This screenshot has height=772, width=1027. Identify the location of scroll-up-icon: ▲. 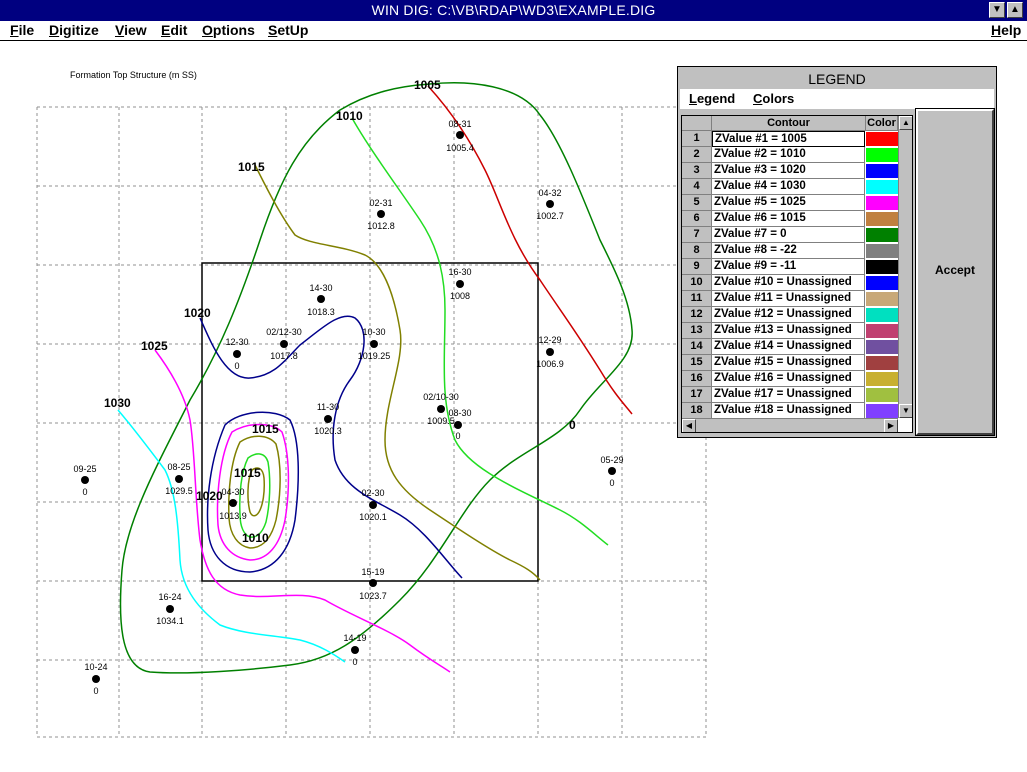
(905, 123).